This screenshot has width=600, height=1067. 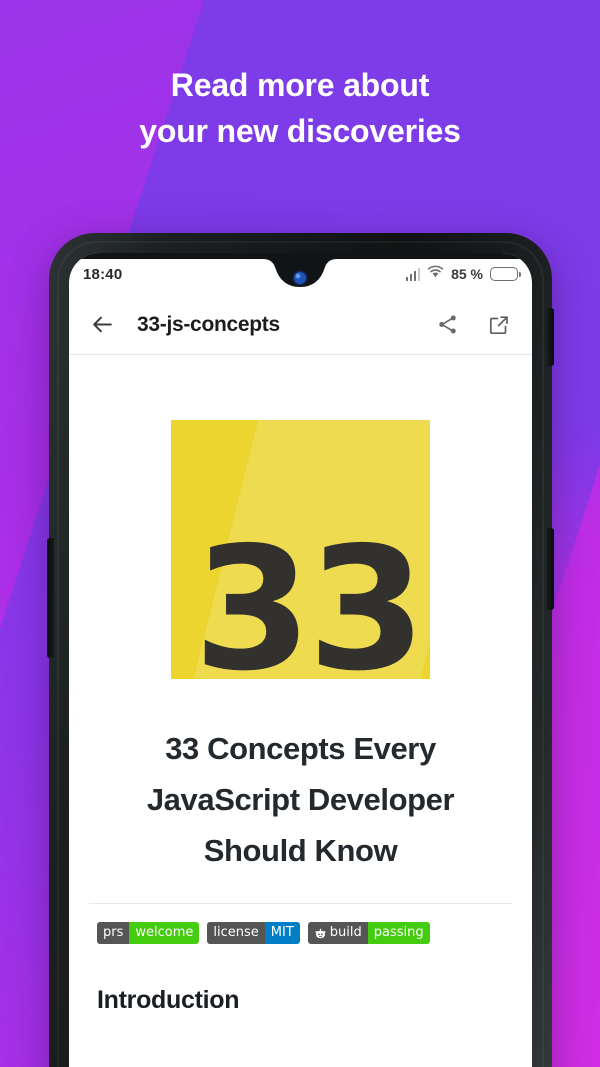 What do you see at coordinates (398, 933) in the screenshot?
I see `badge-value: passing` at bounding box center [398, 933].